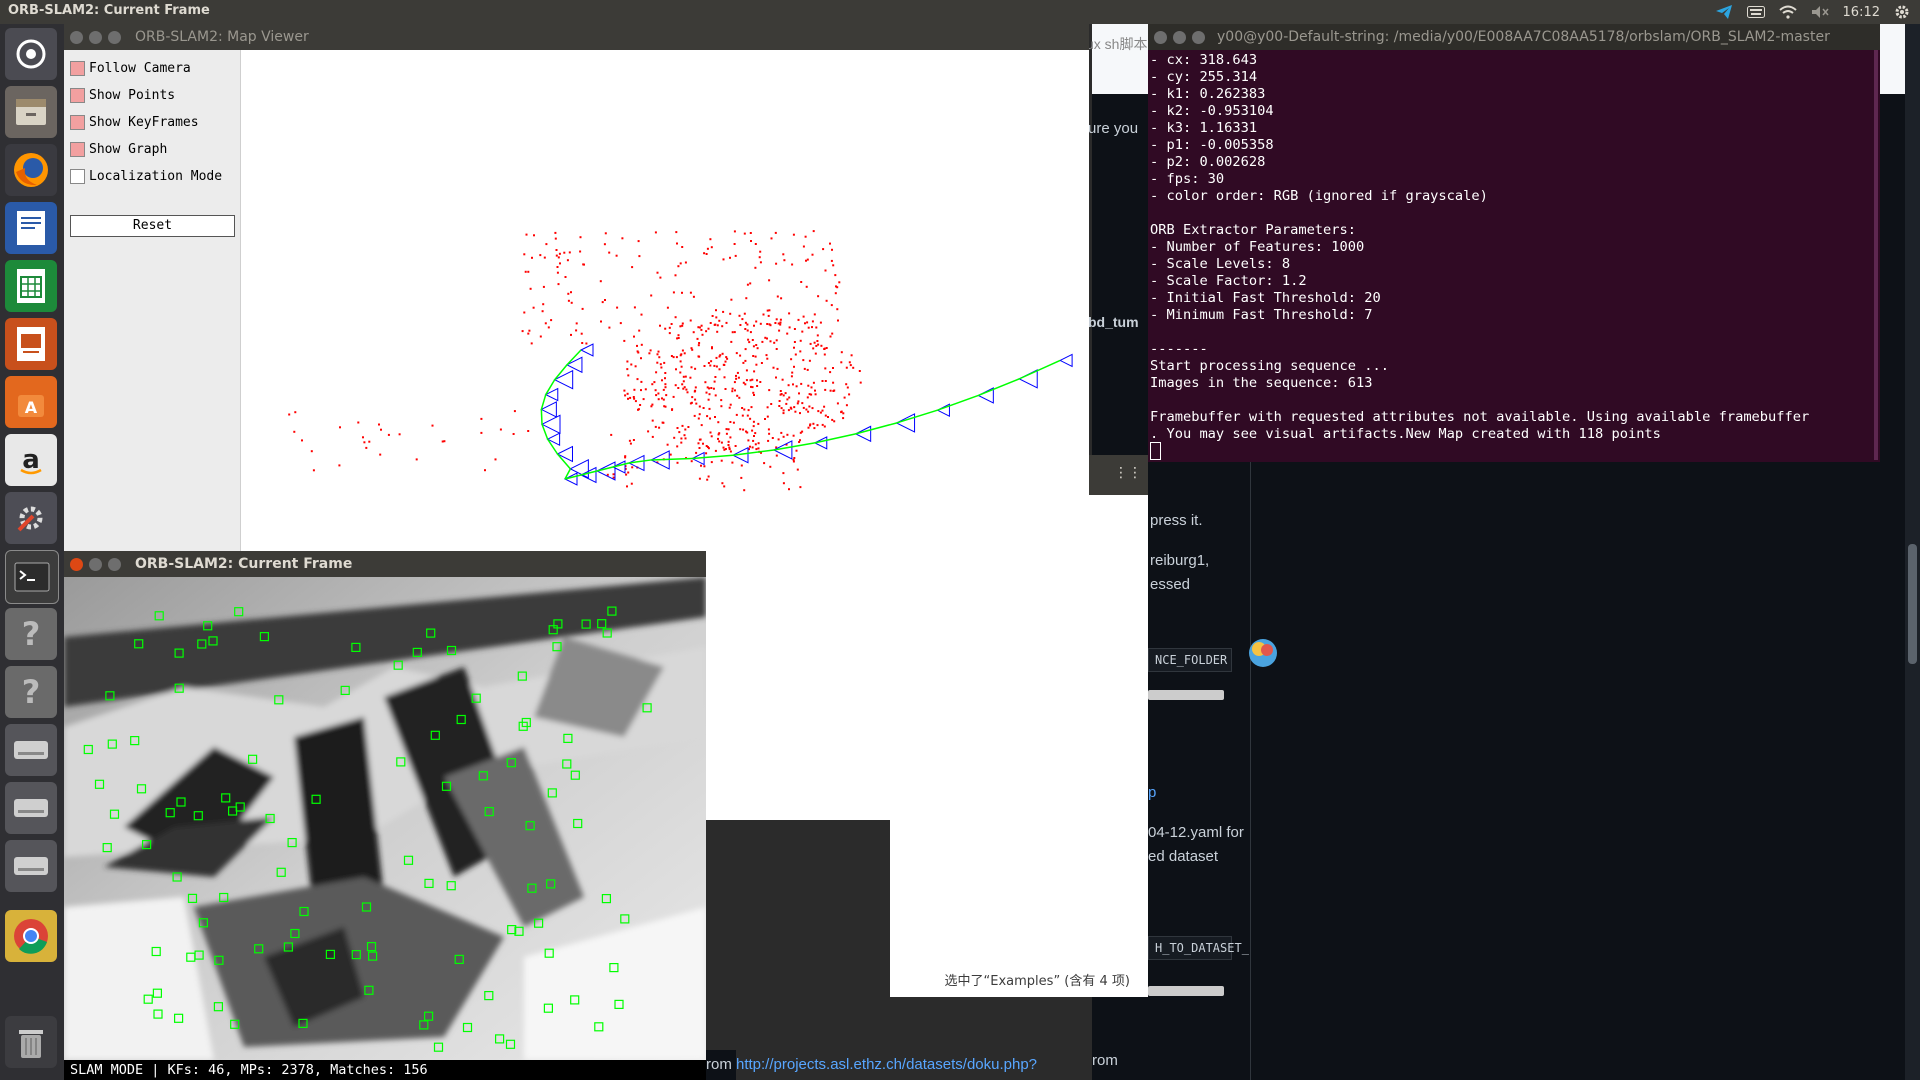  I want to click on impress-icon, so click(31, 344).